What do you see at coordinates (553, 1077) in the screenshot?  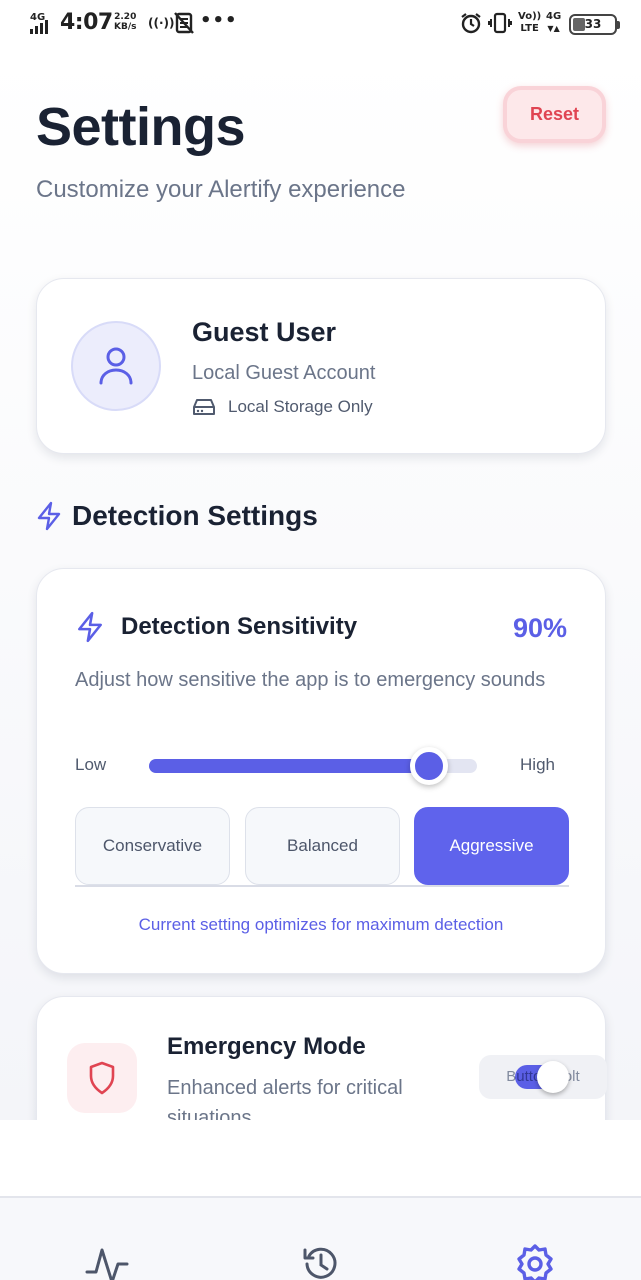 I see `toggle-knob` at bounding box center [553, 1077].